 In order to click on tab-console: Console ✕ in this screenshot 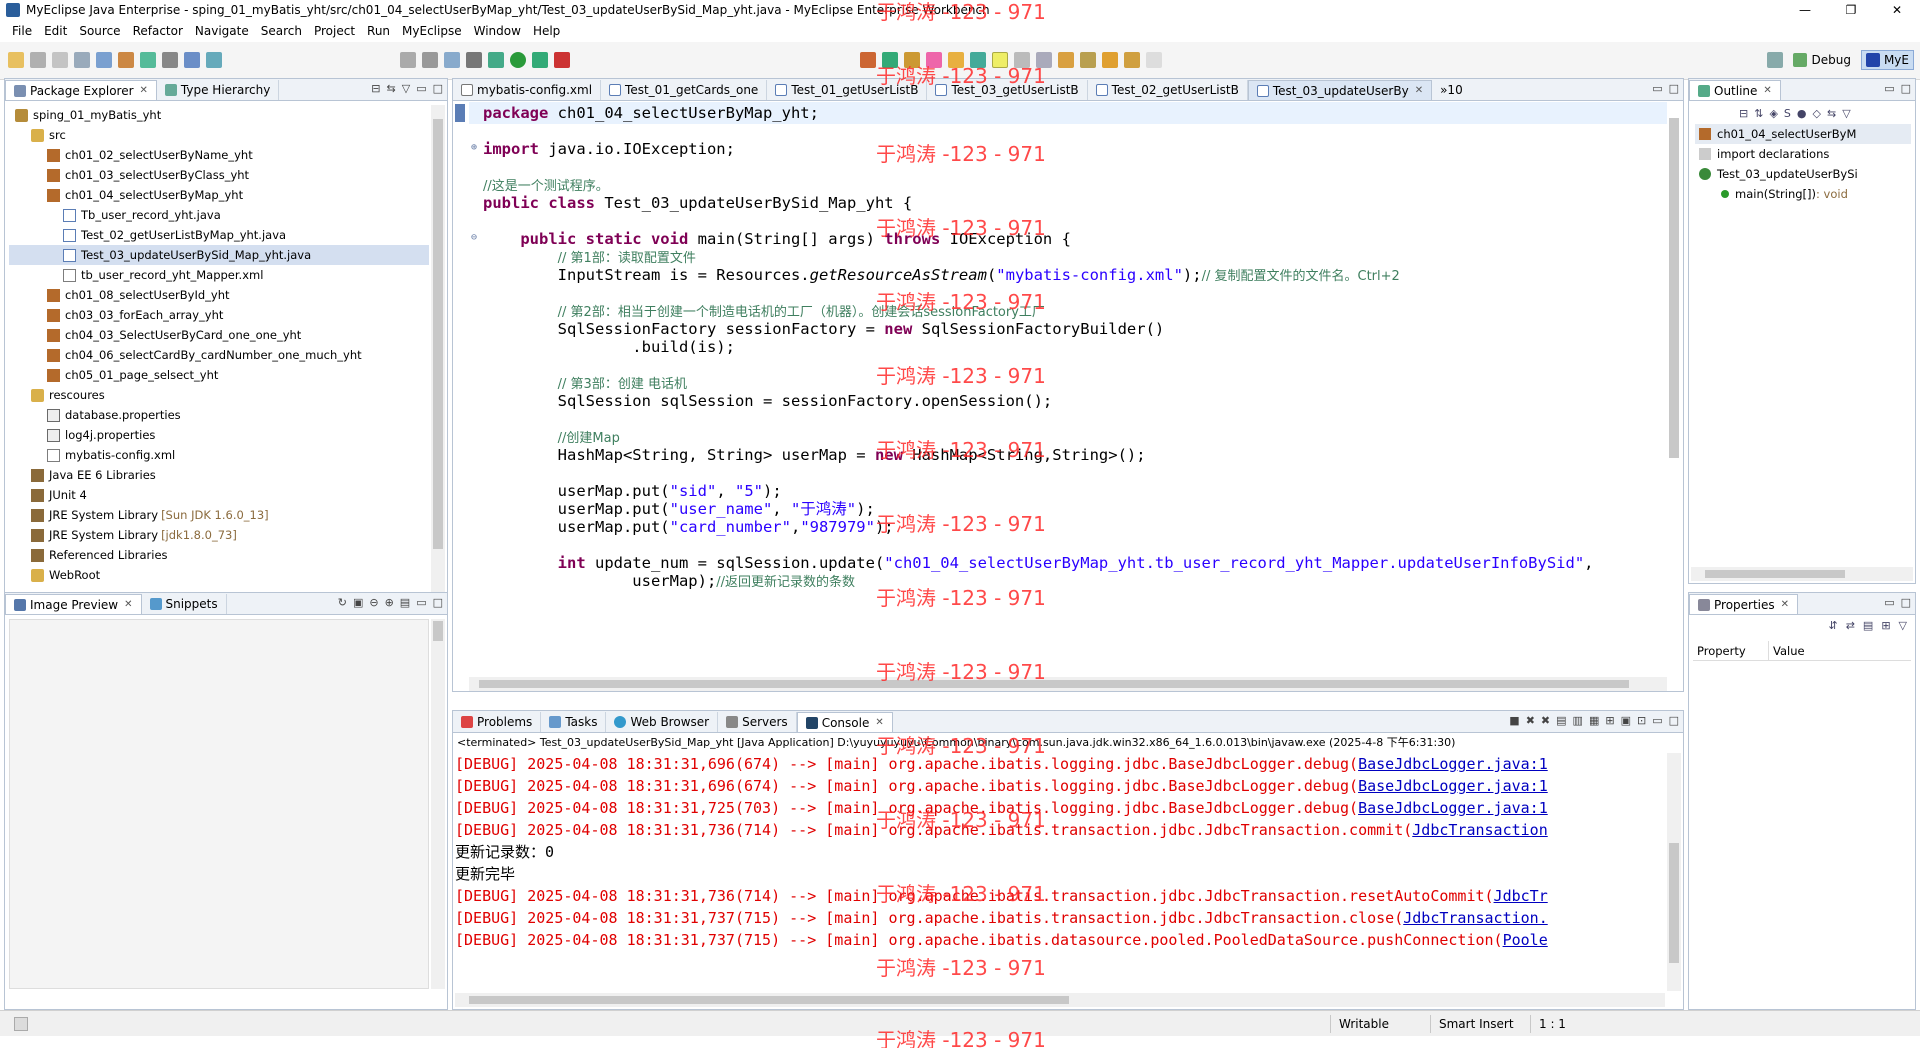, I will do `click(844, 722)`.